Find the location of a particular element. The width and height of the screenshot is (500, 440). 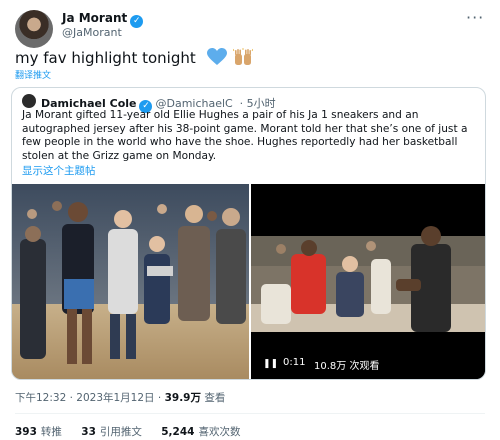

tweet-timestamp: 下午12:32 · 2023年1月12日 is located at coordinates (85, 398).